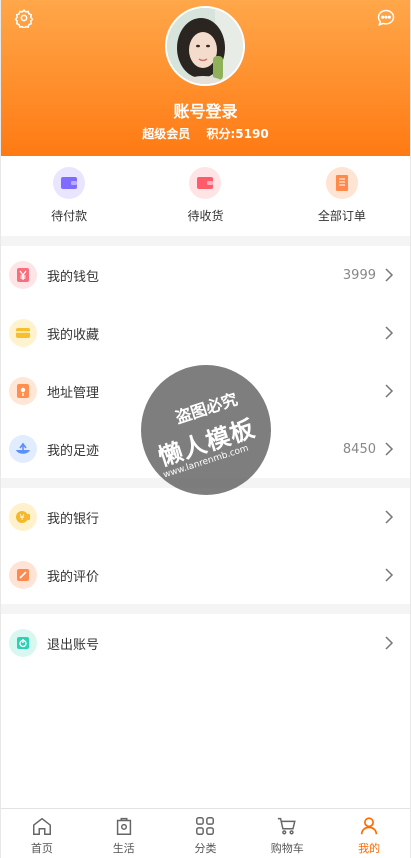  Describe the element at coordinates (69, 216) in the screenshot. I see `order-label: 待付款` at that location.